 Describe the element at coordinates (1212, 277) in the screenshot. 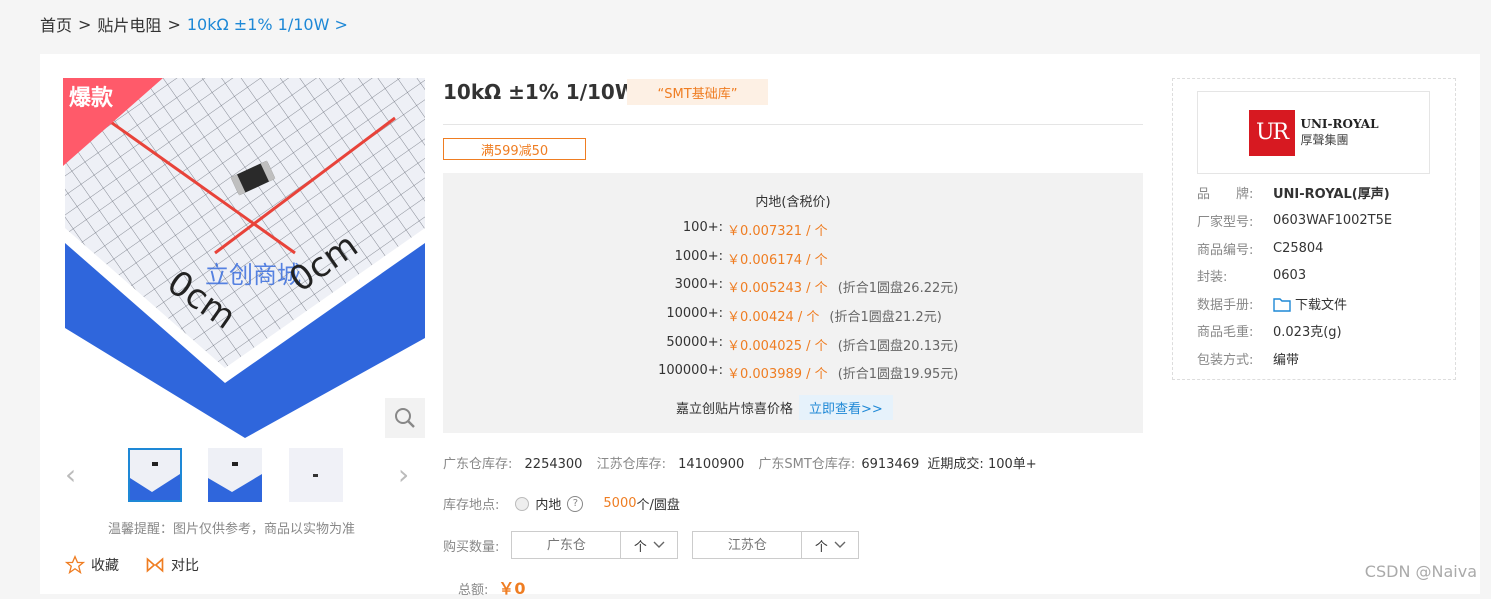

I see `spec-key: 封装:` at that location.